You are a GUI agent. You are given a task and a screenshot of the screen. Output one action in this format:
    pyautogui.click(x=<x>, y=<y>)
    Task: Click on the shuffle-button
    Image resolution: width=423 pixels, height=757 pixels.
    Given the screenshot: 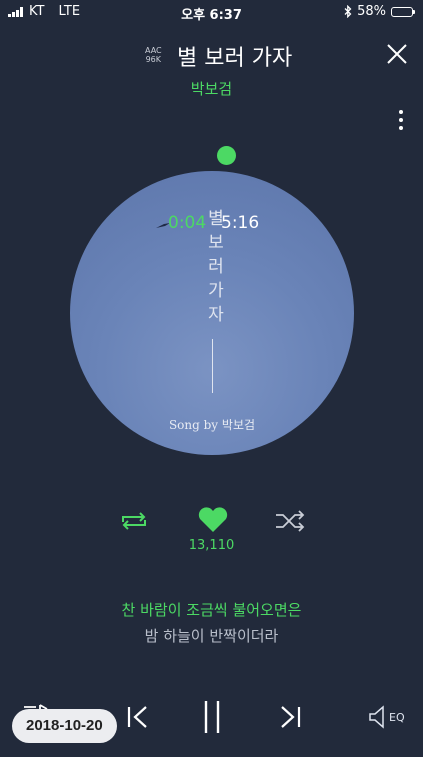 What is the action you would take?
    pyautogui.click(x=290, y=521)
    